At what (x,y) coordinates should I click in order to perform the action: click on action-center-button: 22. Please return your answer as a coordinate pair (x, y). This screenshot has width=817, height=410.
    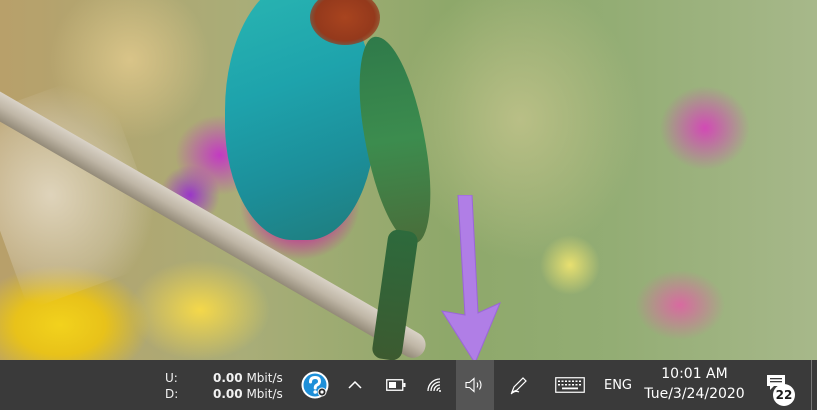
    Looking at the image, I should click on (780, 385).